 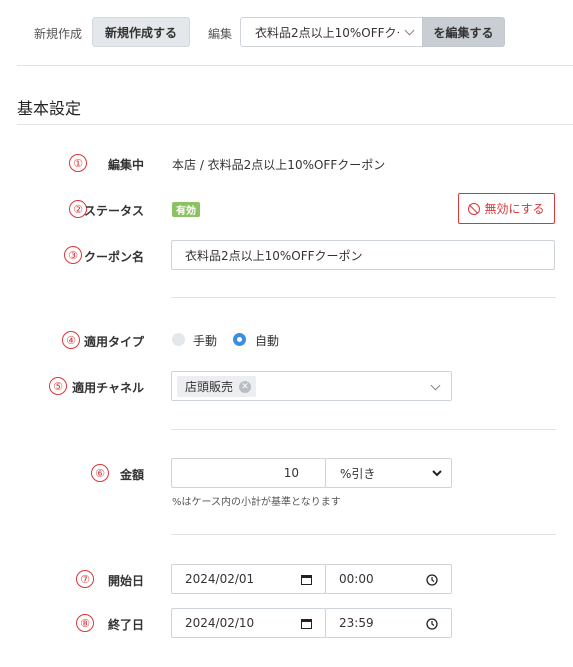 I want to click on coupon-name-input: 衣料品2点以上10%OFFクーポン, so click(x=363, y=255).